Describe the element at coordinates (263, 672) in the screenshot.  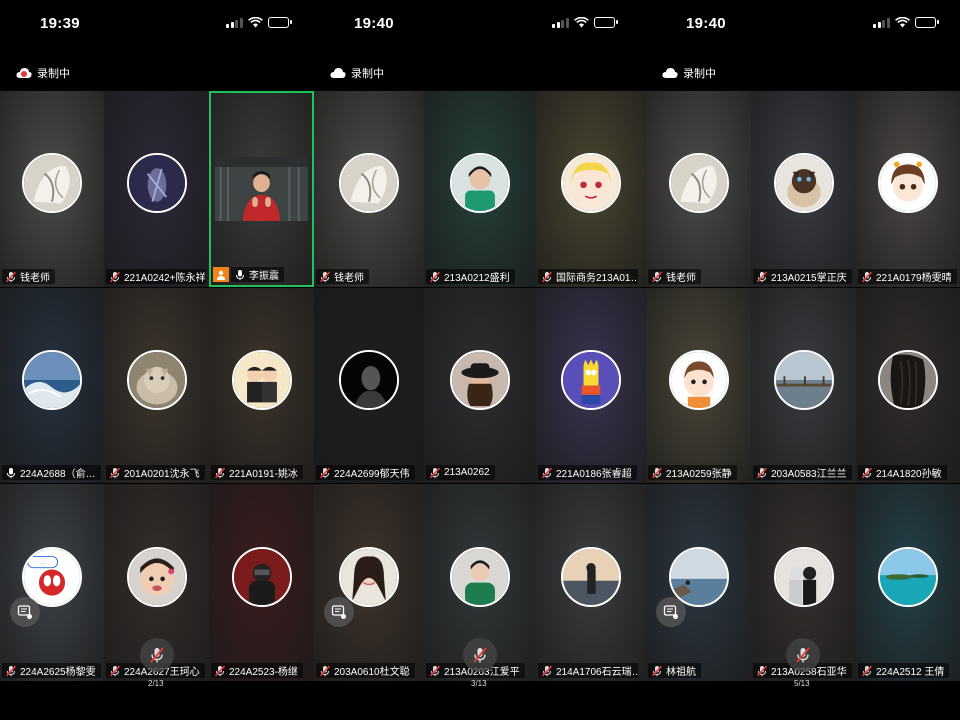
I see `participant-name: 224A2523-杨继` at that location.